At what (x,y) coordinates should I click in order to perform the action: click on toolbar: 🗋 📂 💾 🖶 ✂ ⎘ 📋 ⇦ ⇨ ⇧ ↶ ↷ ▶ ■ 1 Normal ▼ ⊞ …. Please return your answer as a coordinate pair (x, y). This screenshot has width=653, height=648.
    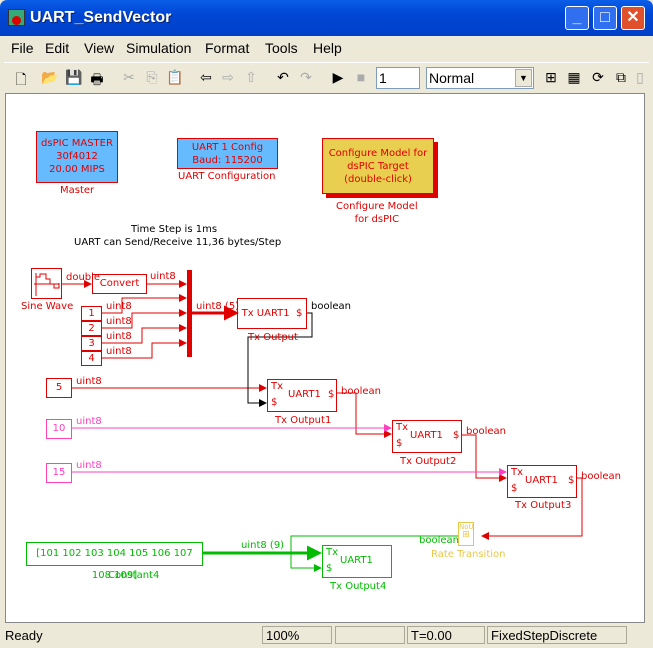
    Looking at the image, I should click on (326, 77).